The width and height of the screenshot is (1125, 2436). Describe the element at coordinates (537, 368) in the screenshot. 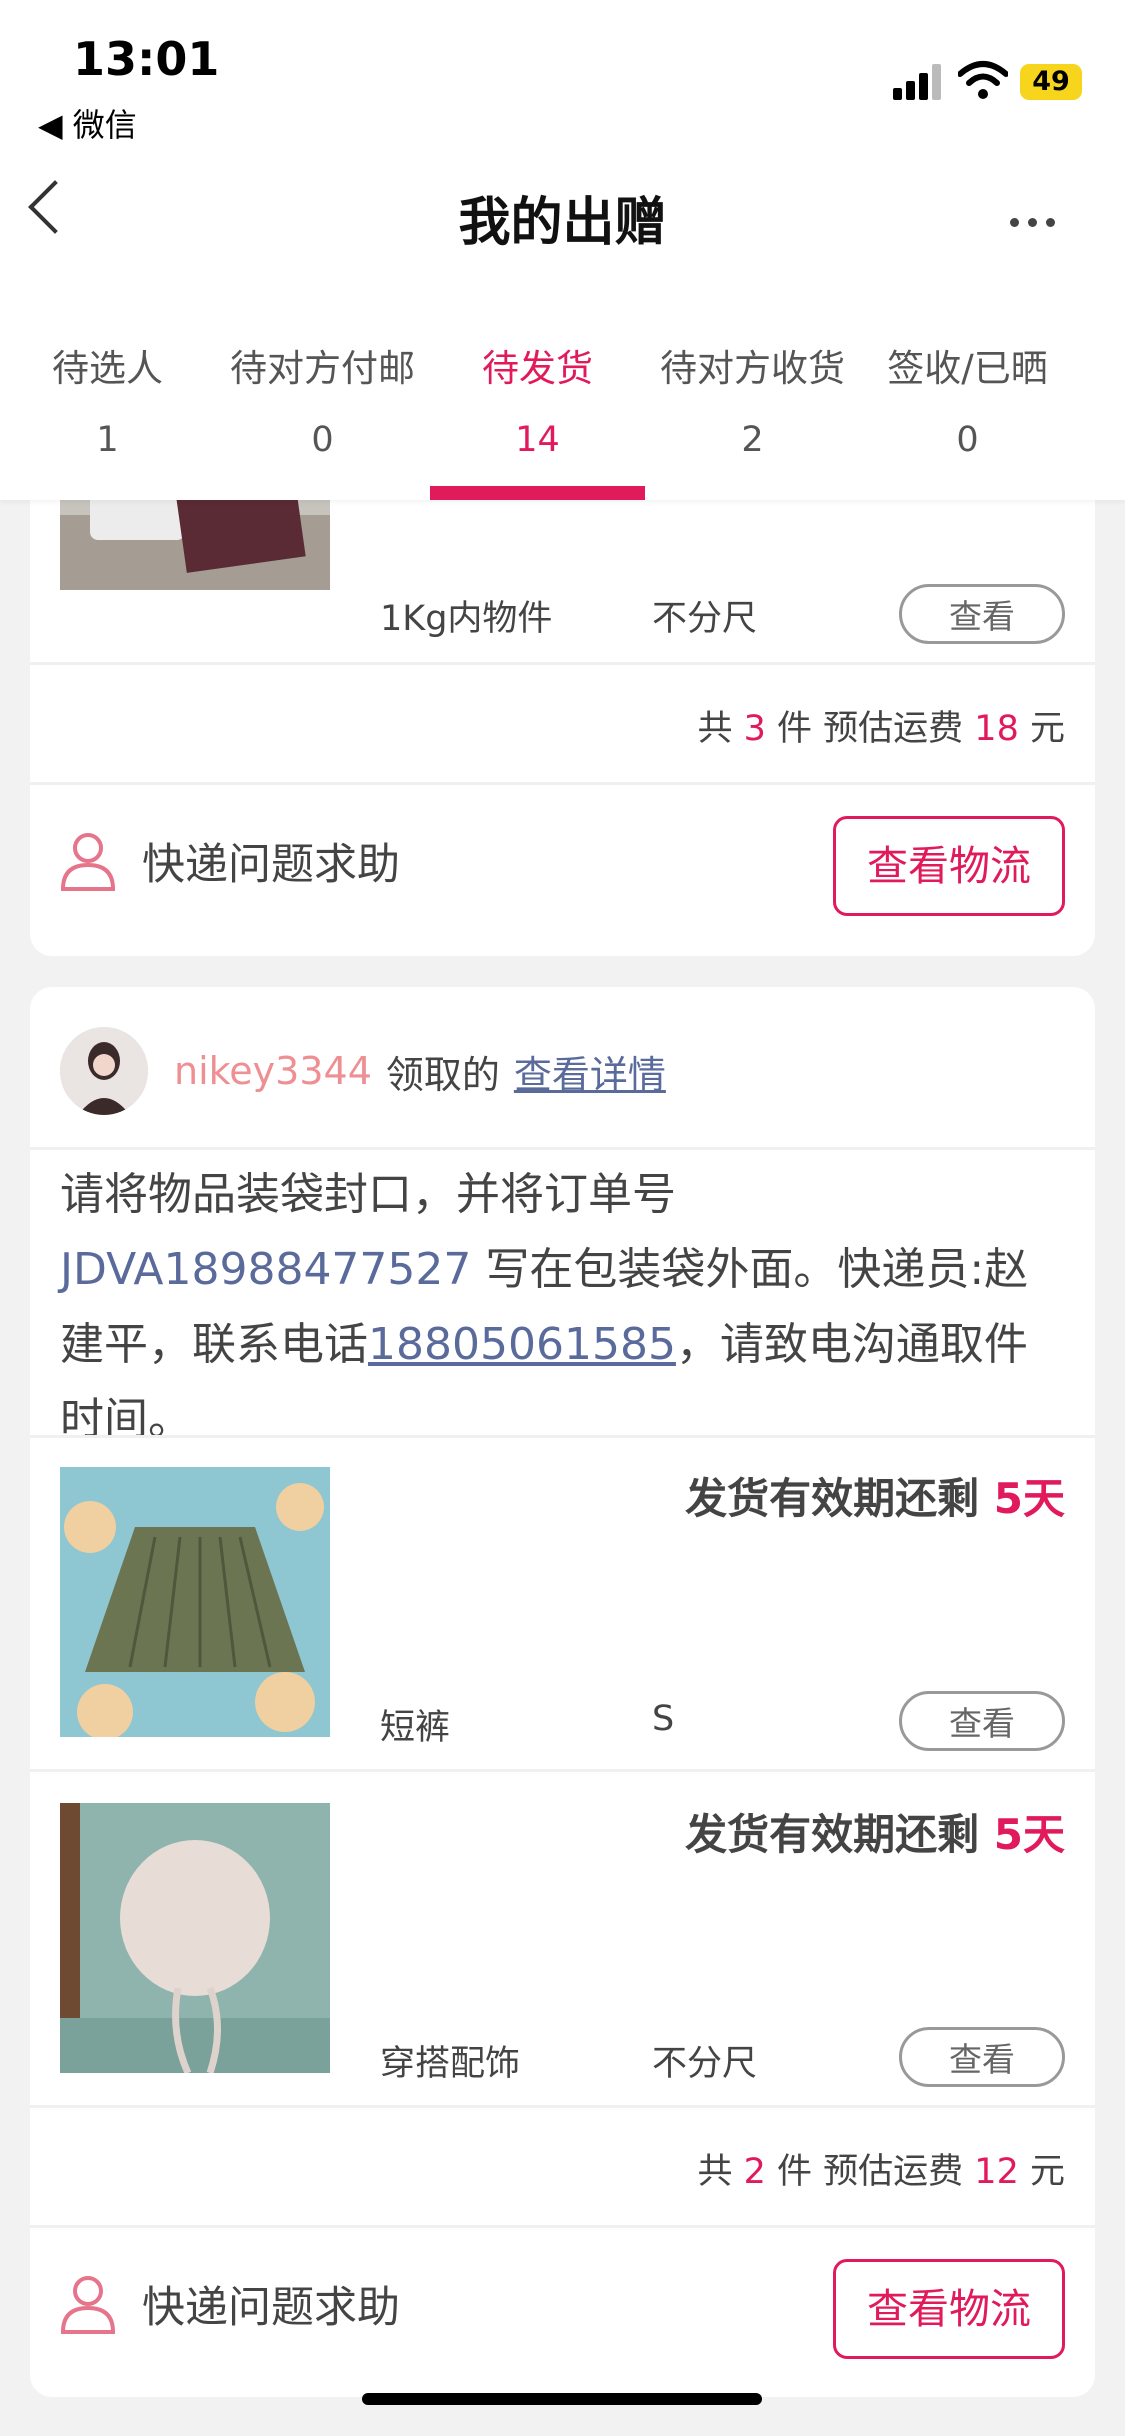

I see `tab-label: 待发货` at that location.